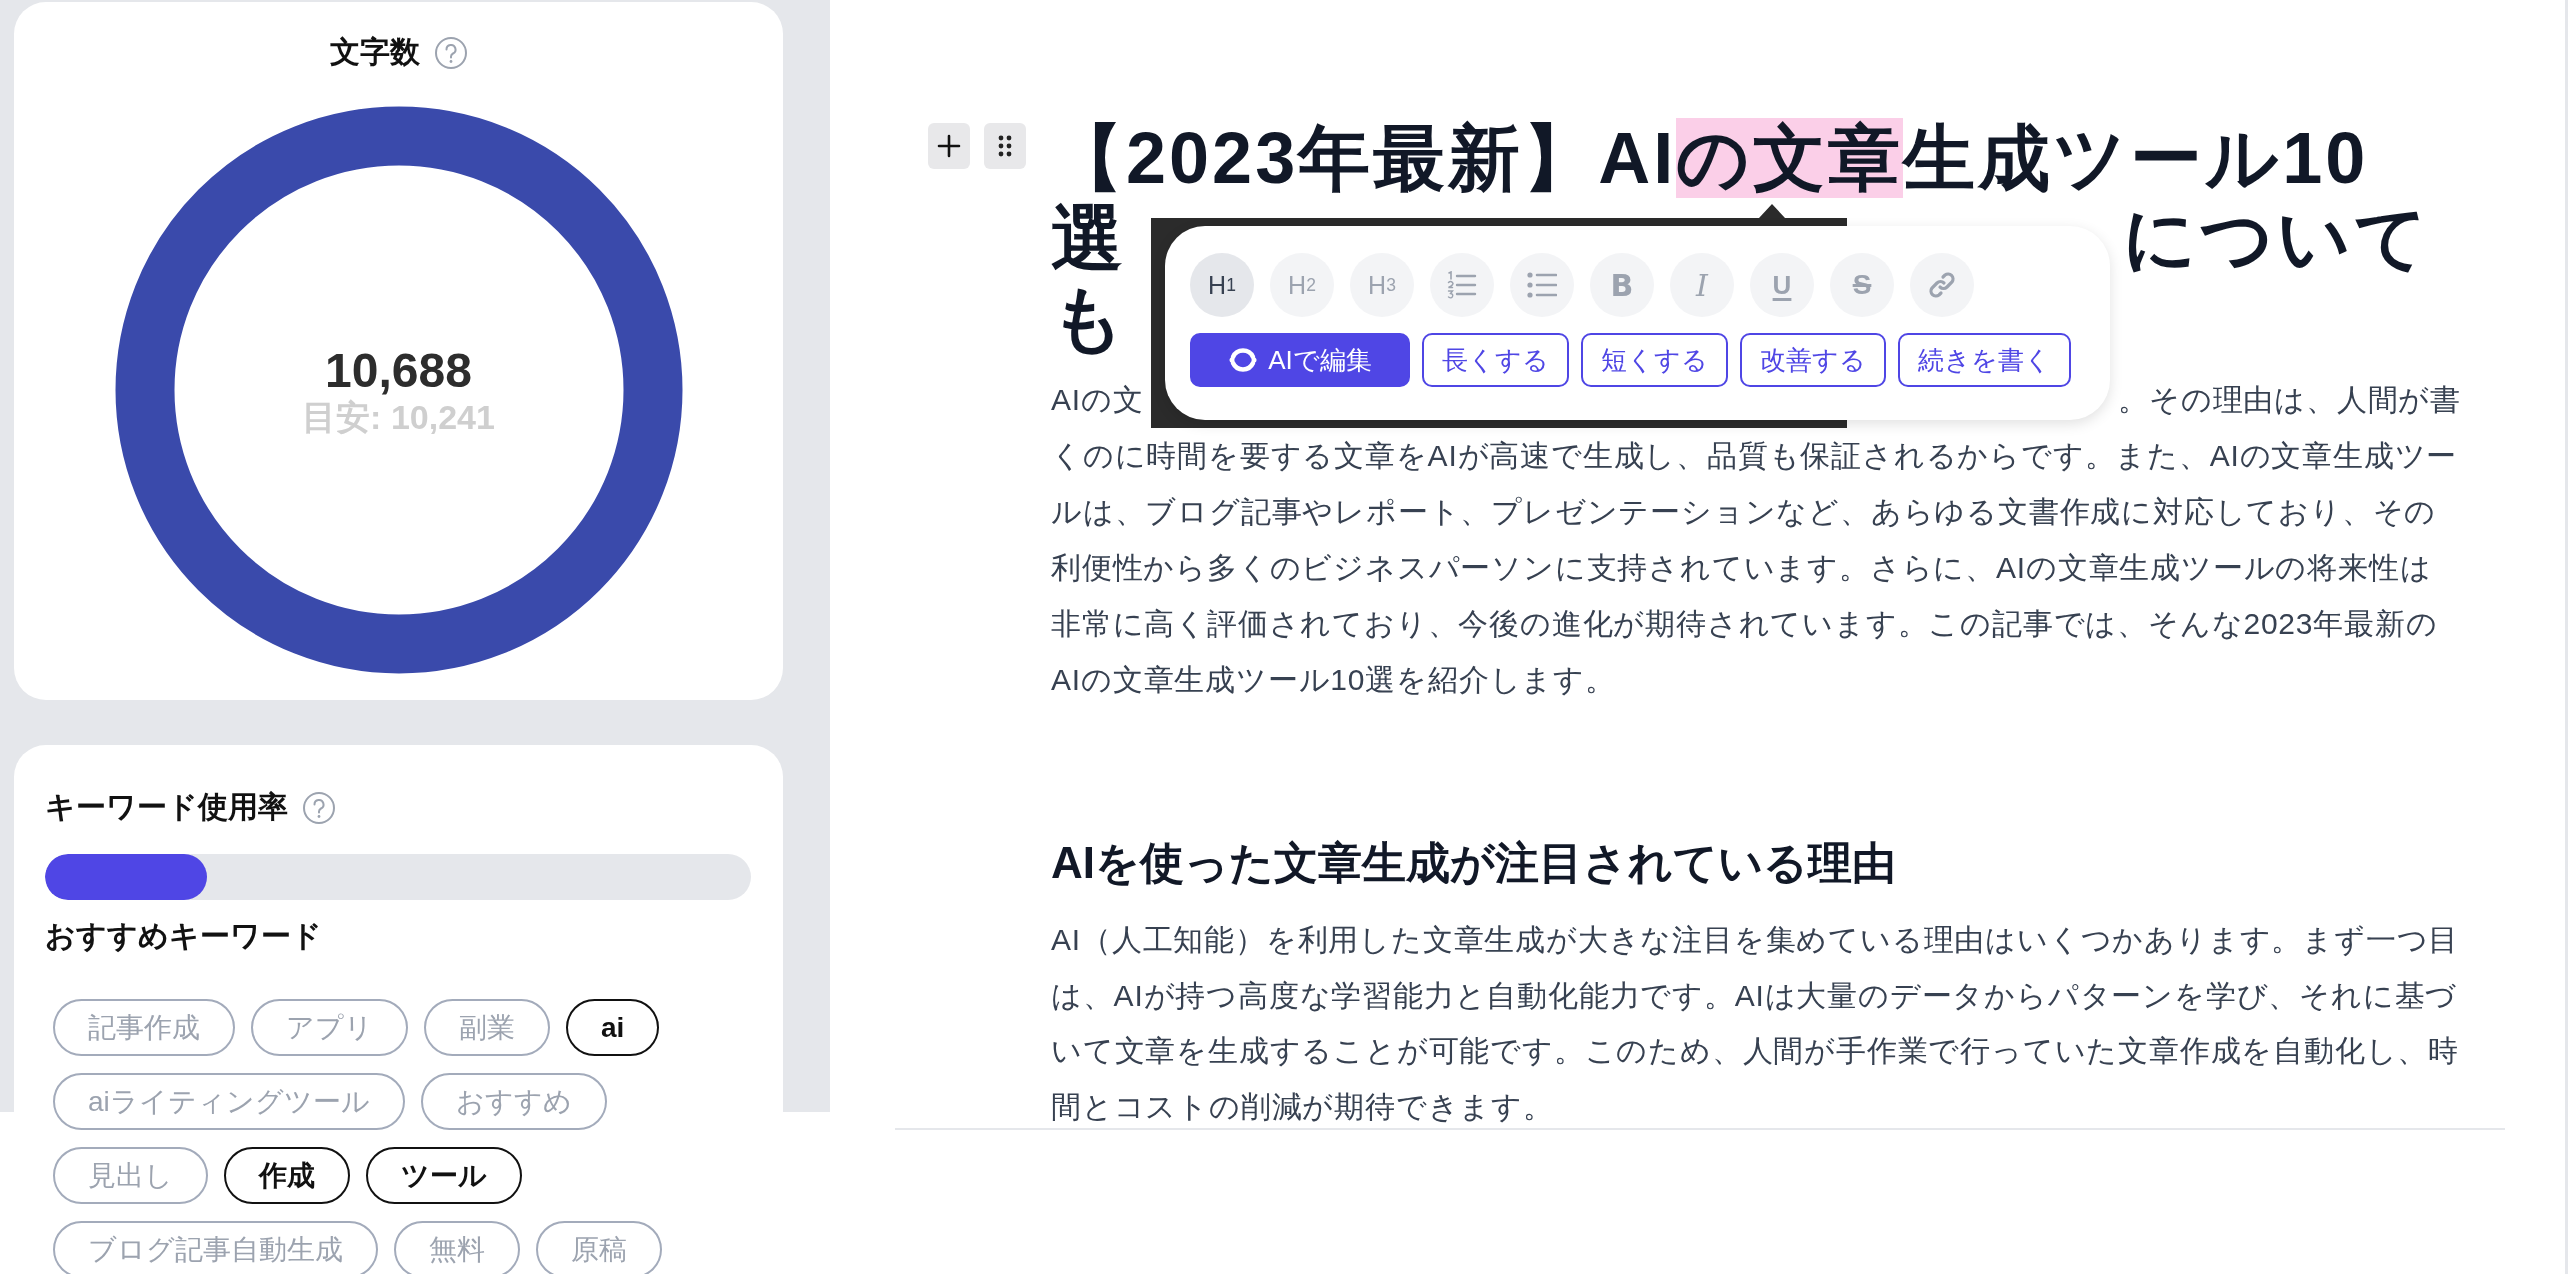  What do you see at coordinates (166, 807) in the screenshot?
I see `card-title: キーワード使用率` at bounding box center [166, 807].